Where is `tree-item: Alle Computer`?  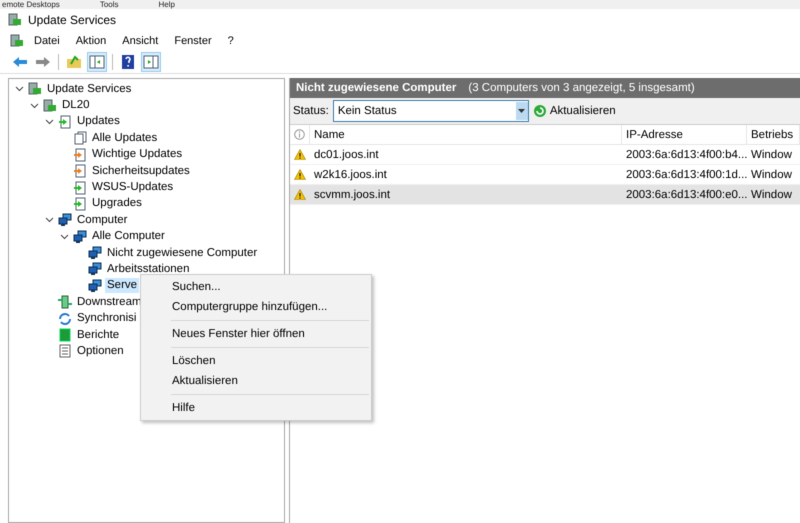 tree-item: Alle Computer is located at coordinates (128, 236).